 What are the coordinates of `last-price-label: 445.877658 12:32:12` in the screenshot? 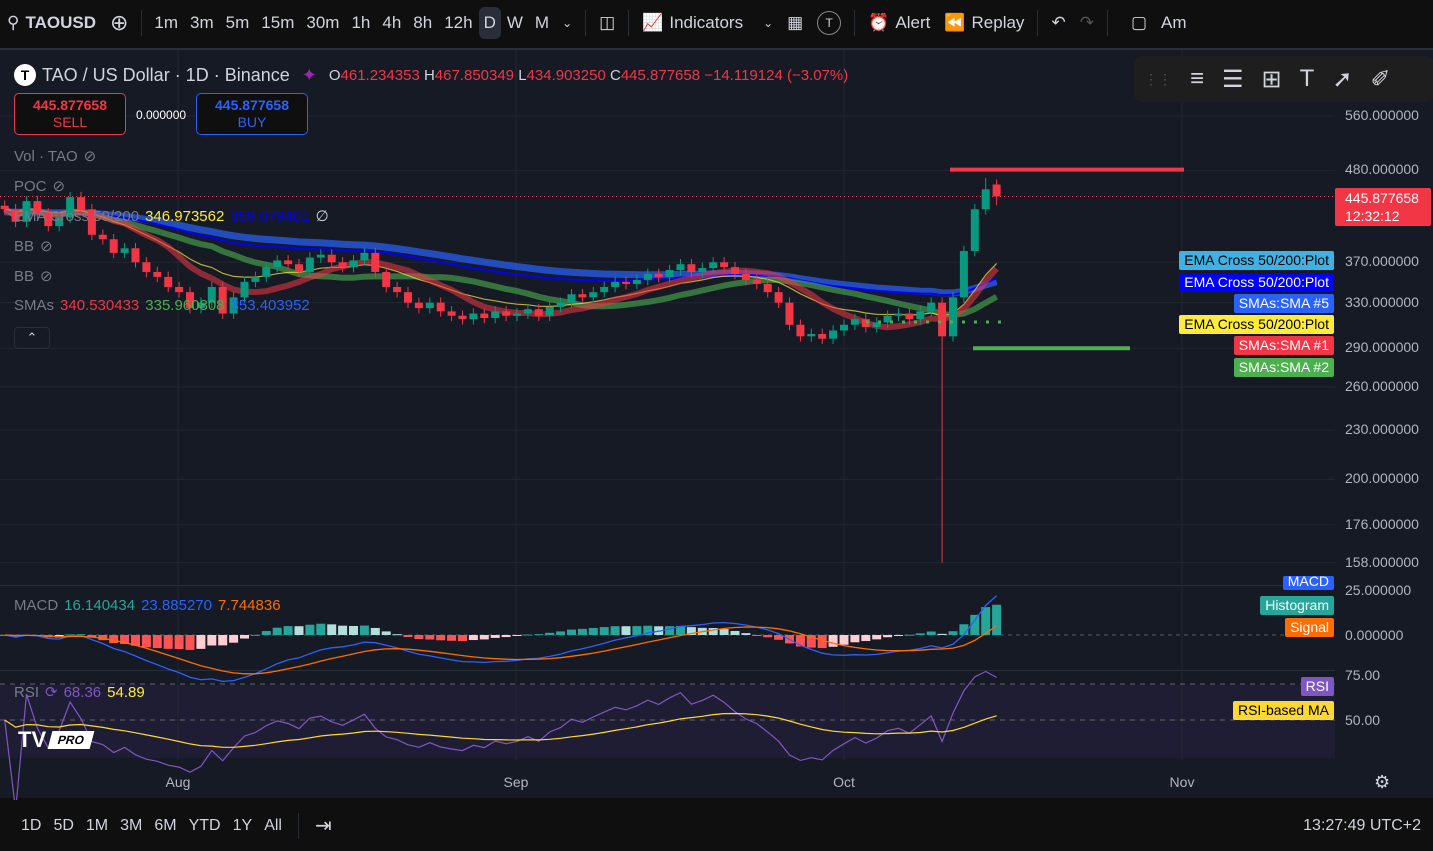 It's located at (1383, 207).